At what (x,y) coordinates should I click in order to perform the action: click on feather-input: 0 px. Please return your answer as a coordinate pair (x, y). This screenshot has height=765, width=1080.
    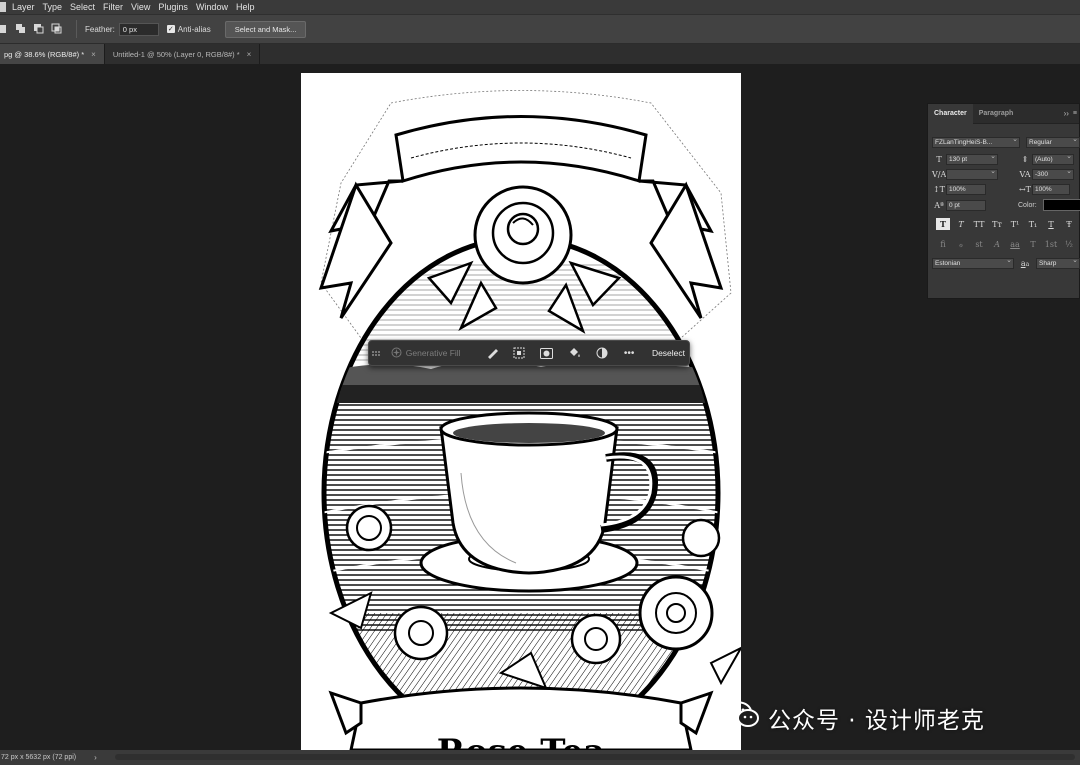
    Looking at the image, I should click on (138, 29).